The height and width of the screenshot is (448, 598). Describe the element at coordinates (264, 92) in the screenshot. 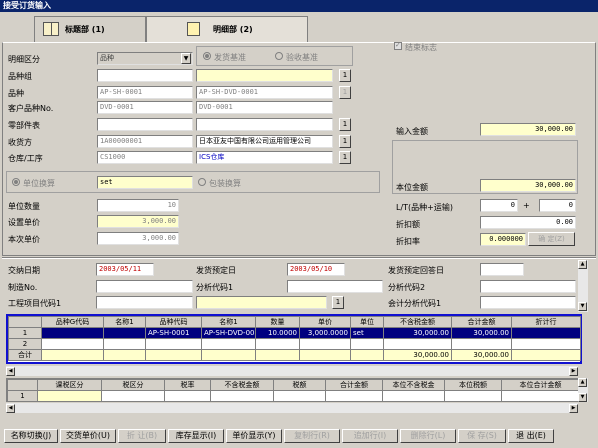

I see `item-name: AP-SH-DVD-0001` at that location.